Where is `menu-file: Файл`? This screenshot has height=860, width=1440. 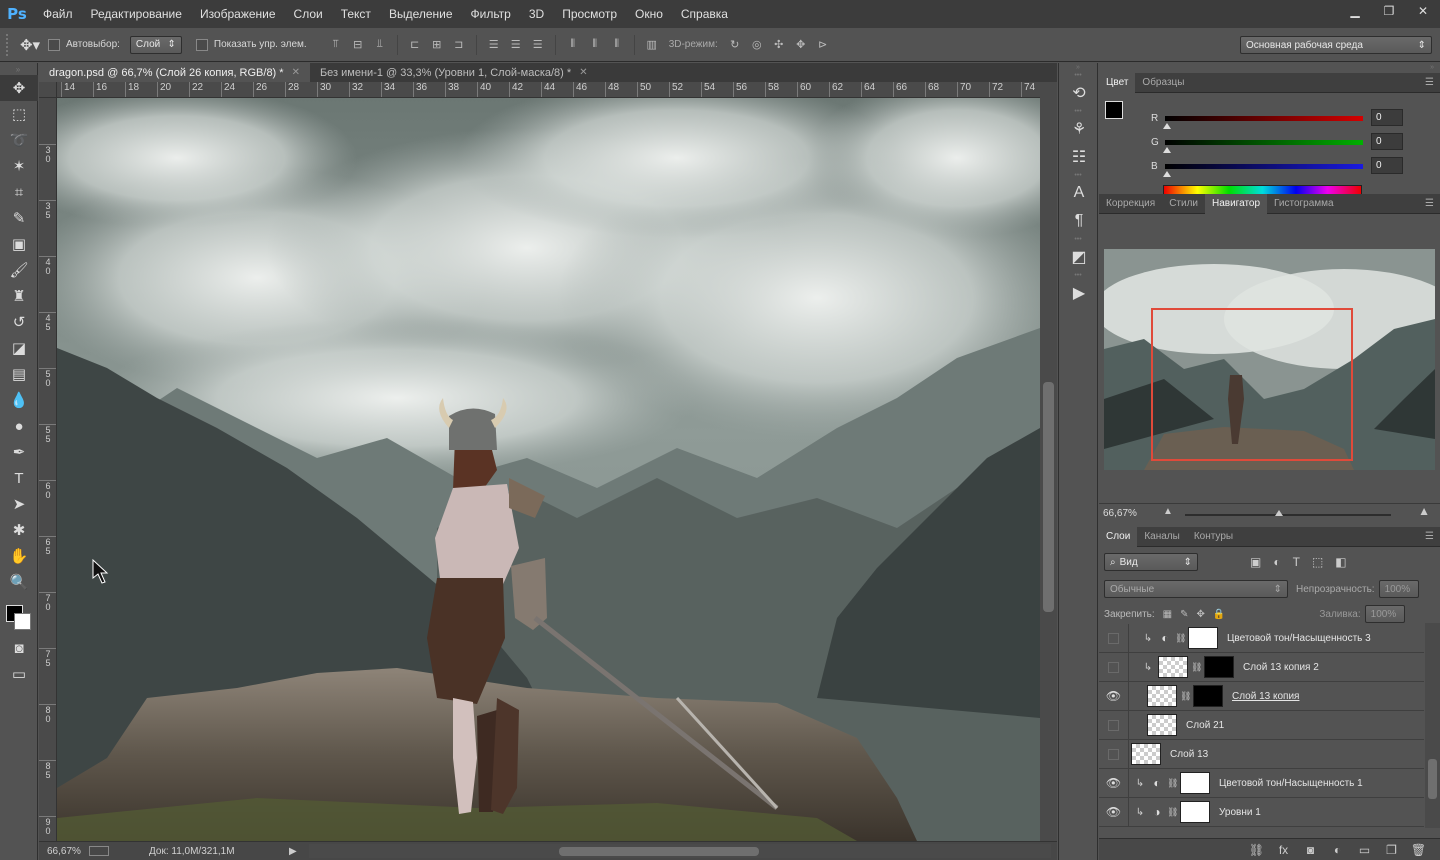 menu-file: Файл is located at coordinates (58, 14).